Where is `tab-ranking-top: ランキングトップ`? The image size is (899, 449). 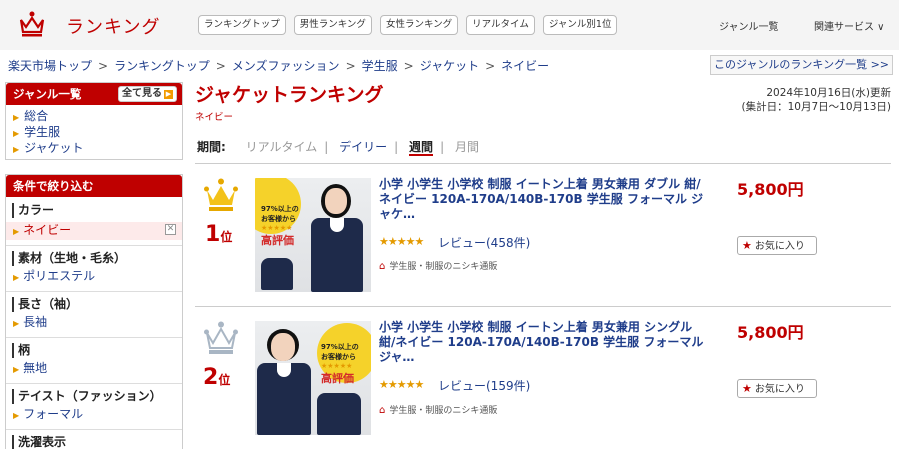
tab-ranking-top: ランキングトップ is located at coordinates (242, 25).